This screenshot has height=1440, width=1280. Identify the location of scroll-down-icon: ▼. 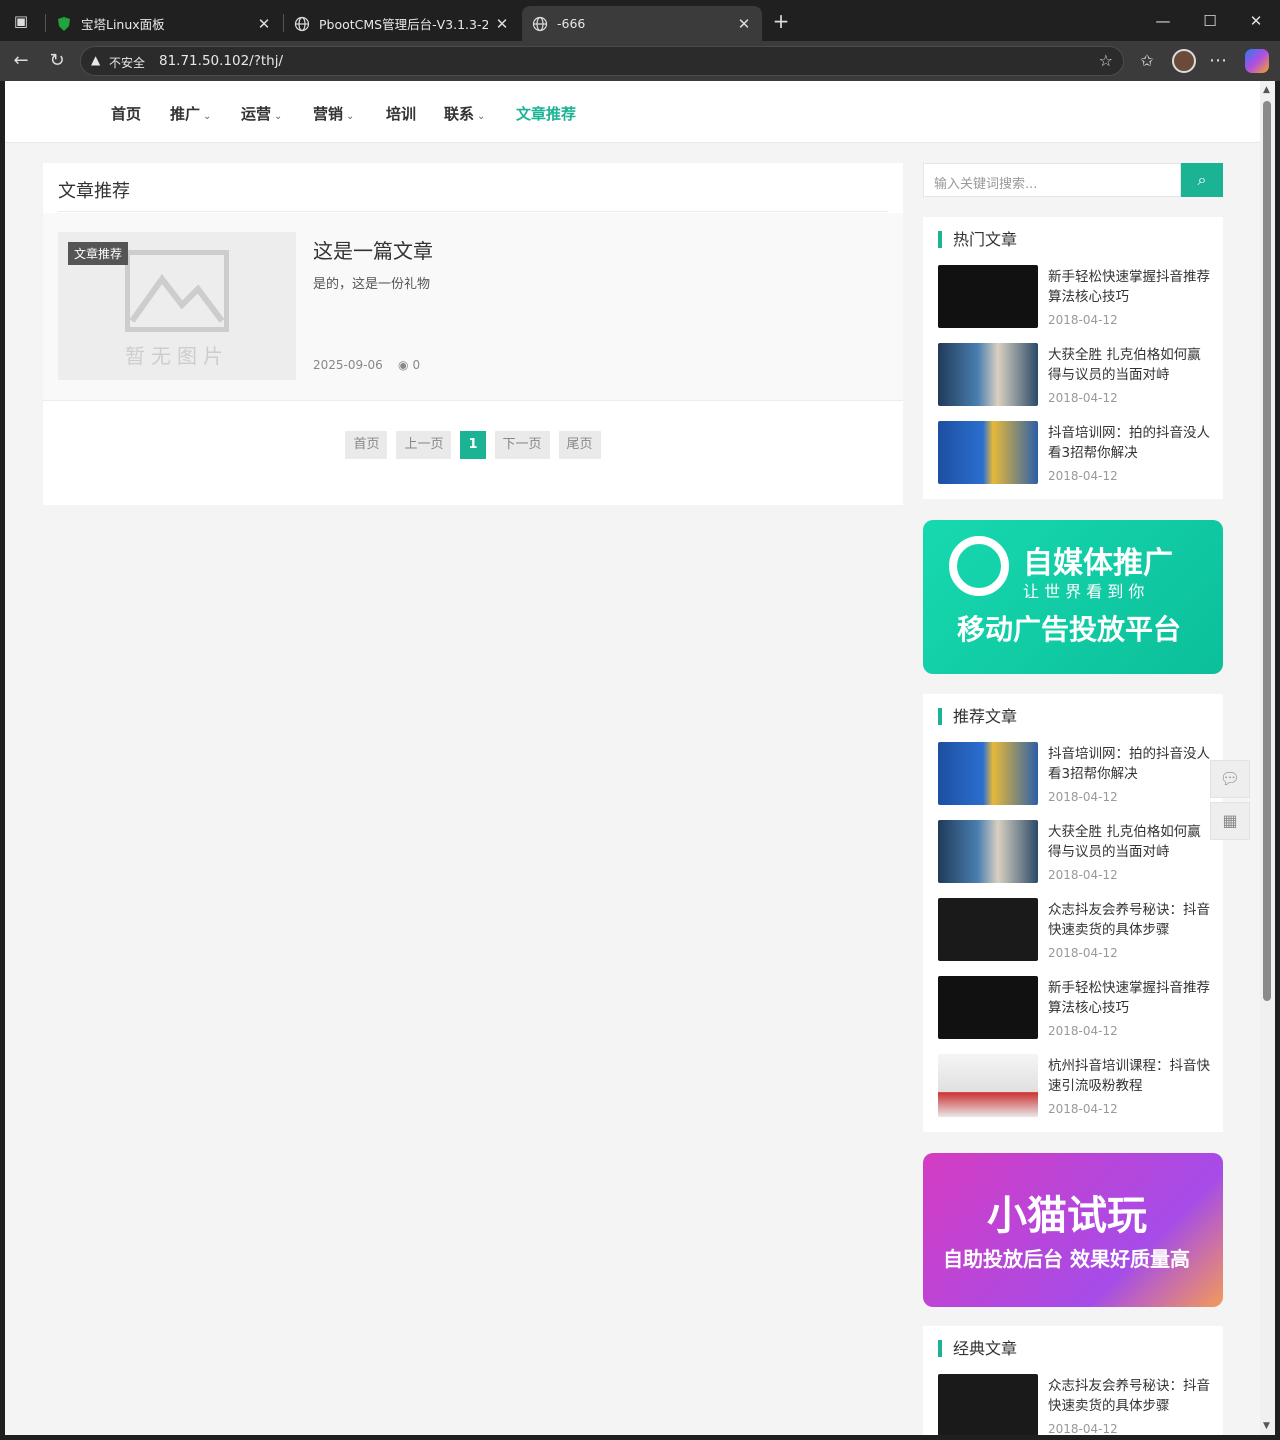
(1266, 1426).